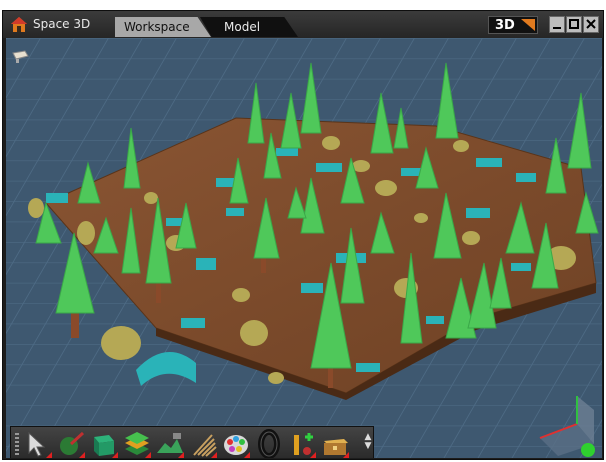 This screenshot has height=462, width=606. I want to click on app-title: Space 3D, so click(62, 24).